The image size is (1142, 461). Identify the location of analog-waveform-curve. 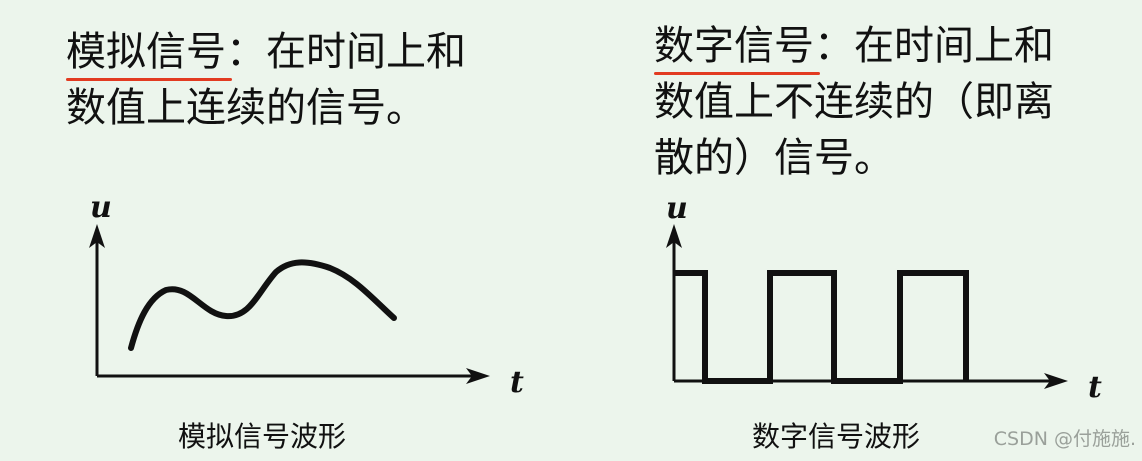
(262, 305).